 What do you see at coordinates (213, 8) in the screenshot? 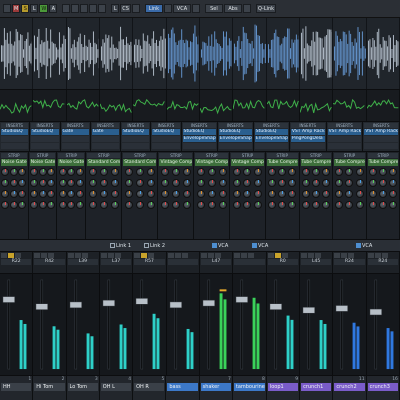
I see `toolbar-button-18: Sel` at bounding box center [213, 8].